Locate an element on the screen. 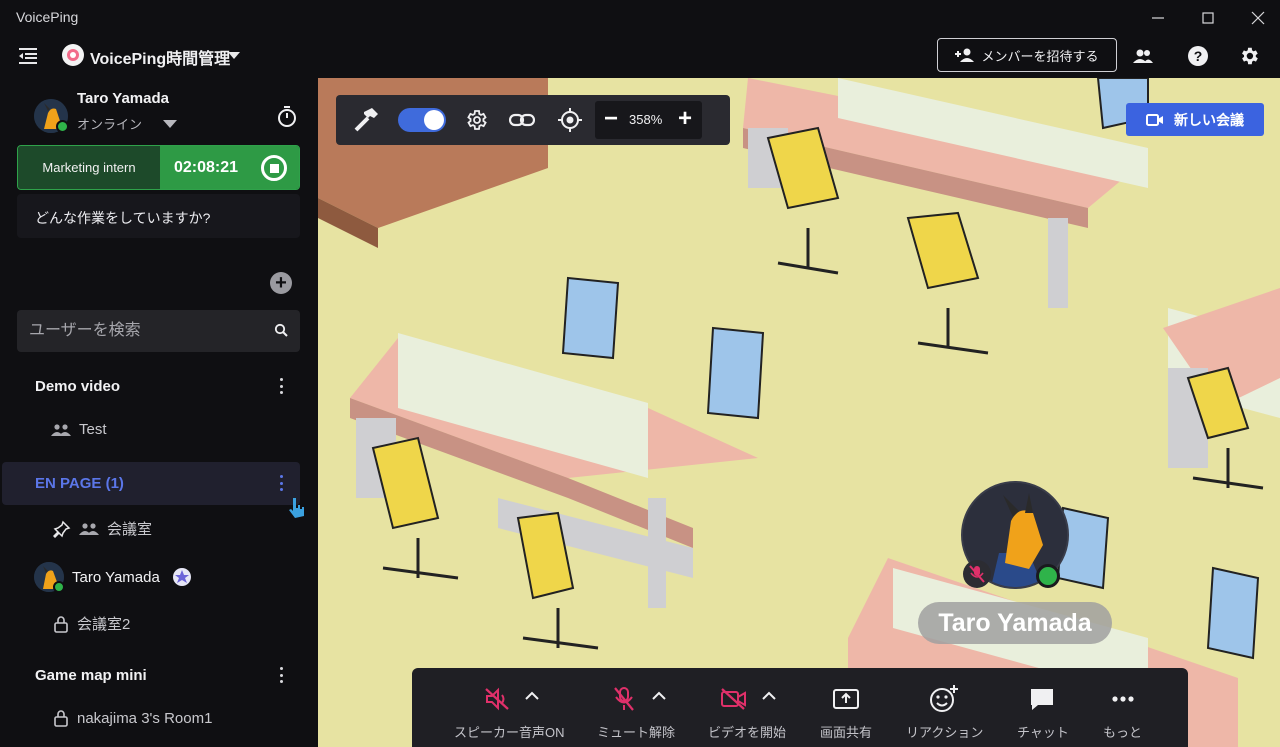 The image size is (1280, 747). badge-icon is located at coordinates (181, 577).